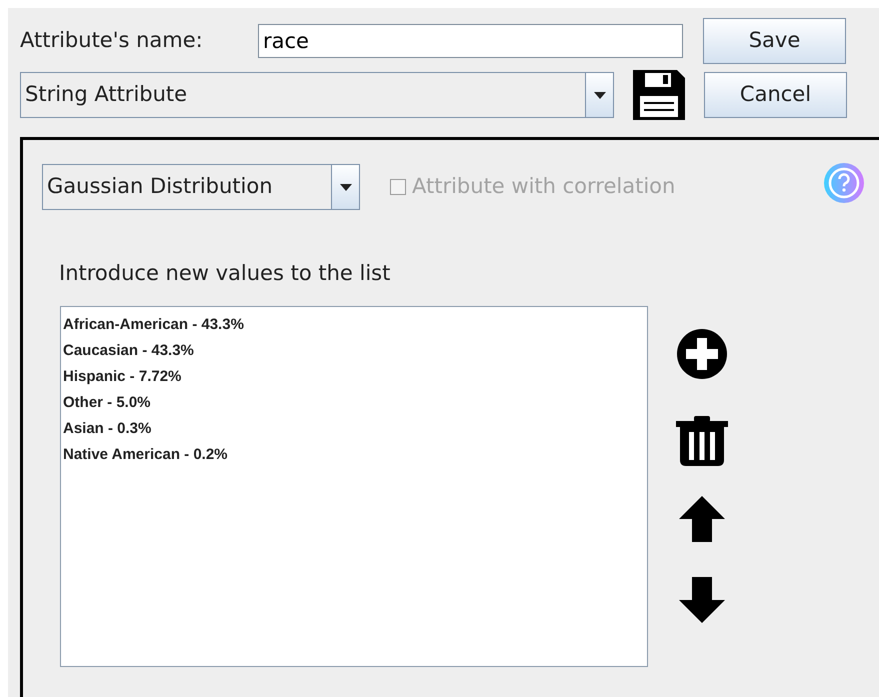  What do you see at coordinates (201, 187) in the screenshot?
I see `distribution-dropdown: Gaussian Distribution` at bounding box center [201, 187].